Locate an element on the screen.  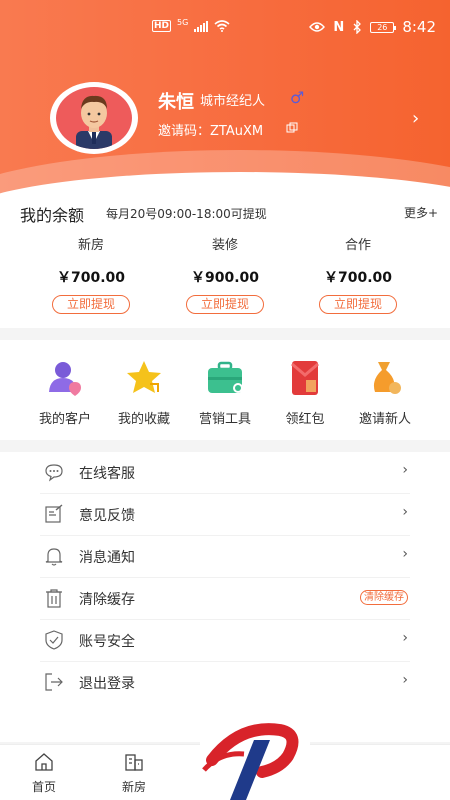
profile-arrow-icon: › is located at coordinates (415, 118).